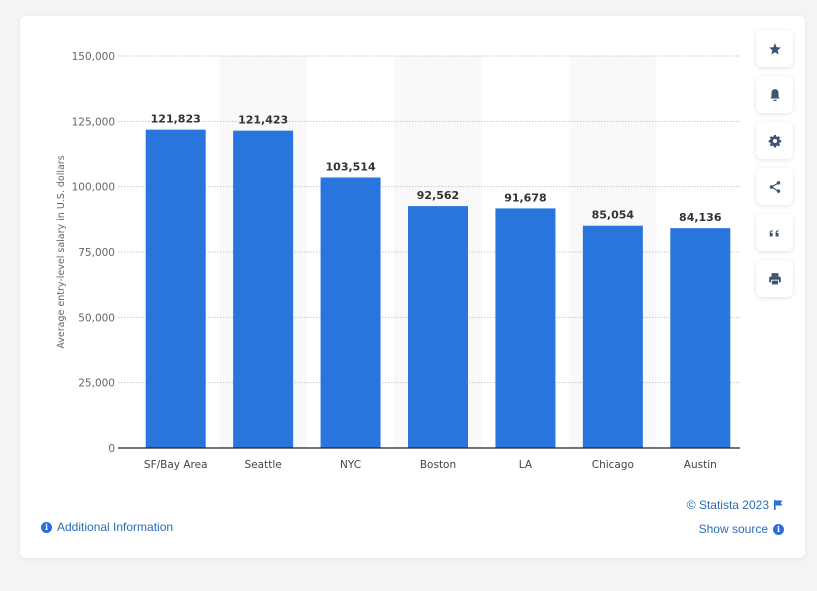 Image resolution: width=817 pixels, height=591 pixels. Describe the element at coordinates (350, 465) in the screenshot. I see `x-tick-label: NYC` at that location.